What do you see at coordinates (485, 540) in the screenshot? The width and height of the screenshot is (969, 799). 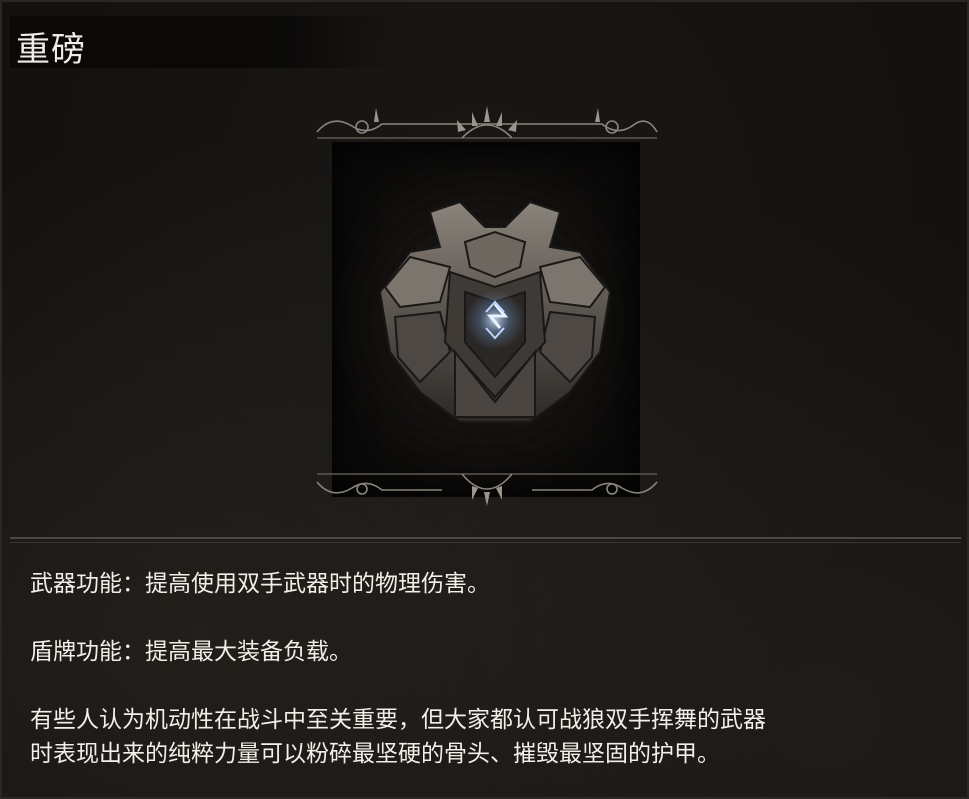 I see `section-divider` at bounding box center [485, 540].